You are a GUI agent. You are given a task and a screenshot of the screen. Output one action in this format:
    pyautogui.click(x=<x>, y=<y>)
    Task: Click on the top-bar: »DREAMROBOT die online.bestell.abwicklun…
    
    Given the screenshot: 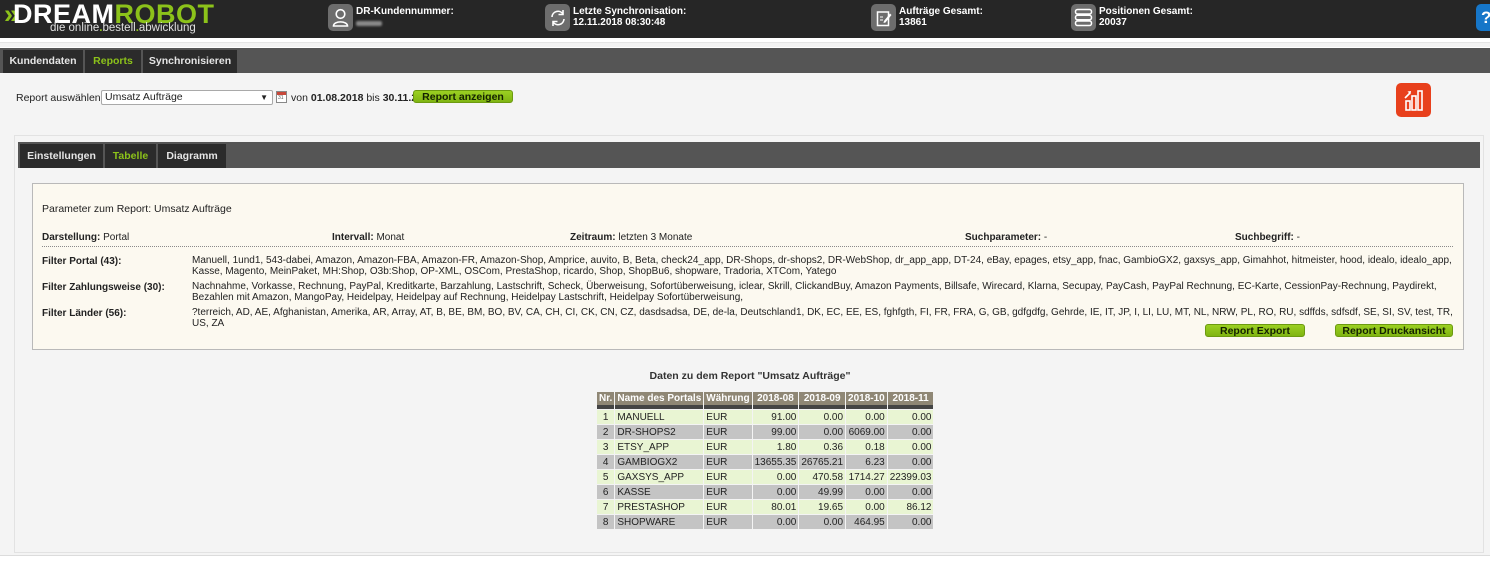 What is the action you would take?
    pyautogui.click(x=745, y=19)
    